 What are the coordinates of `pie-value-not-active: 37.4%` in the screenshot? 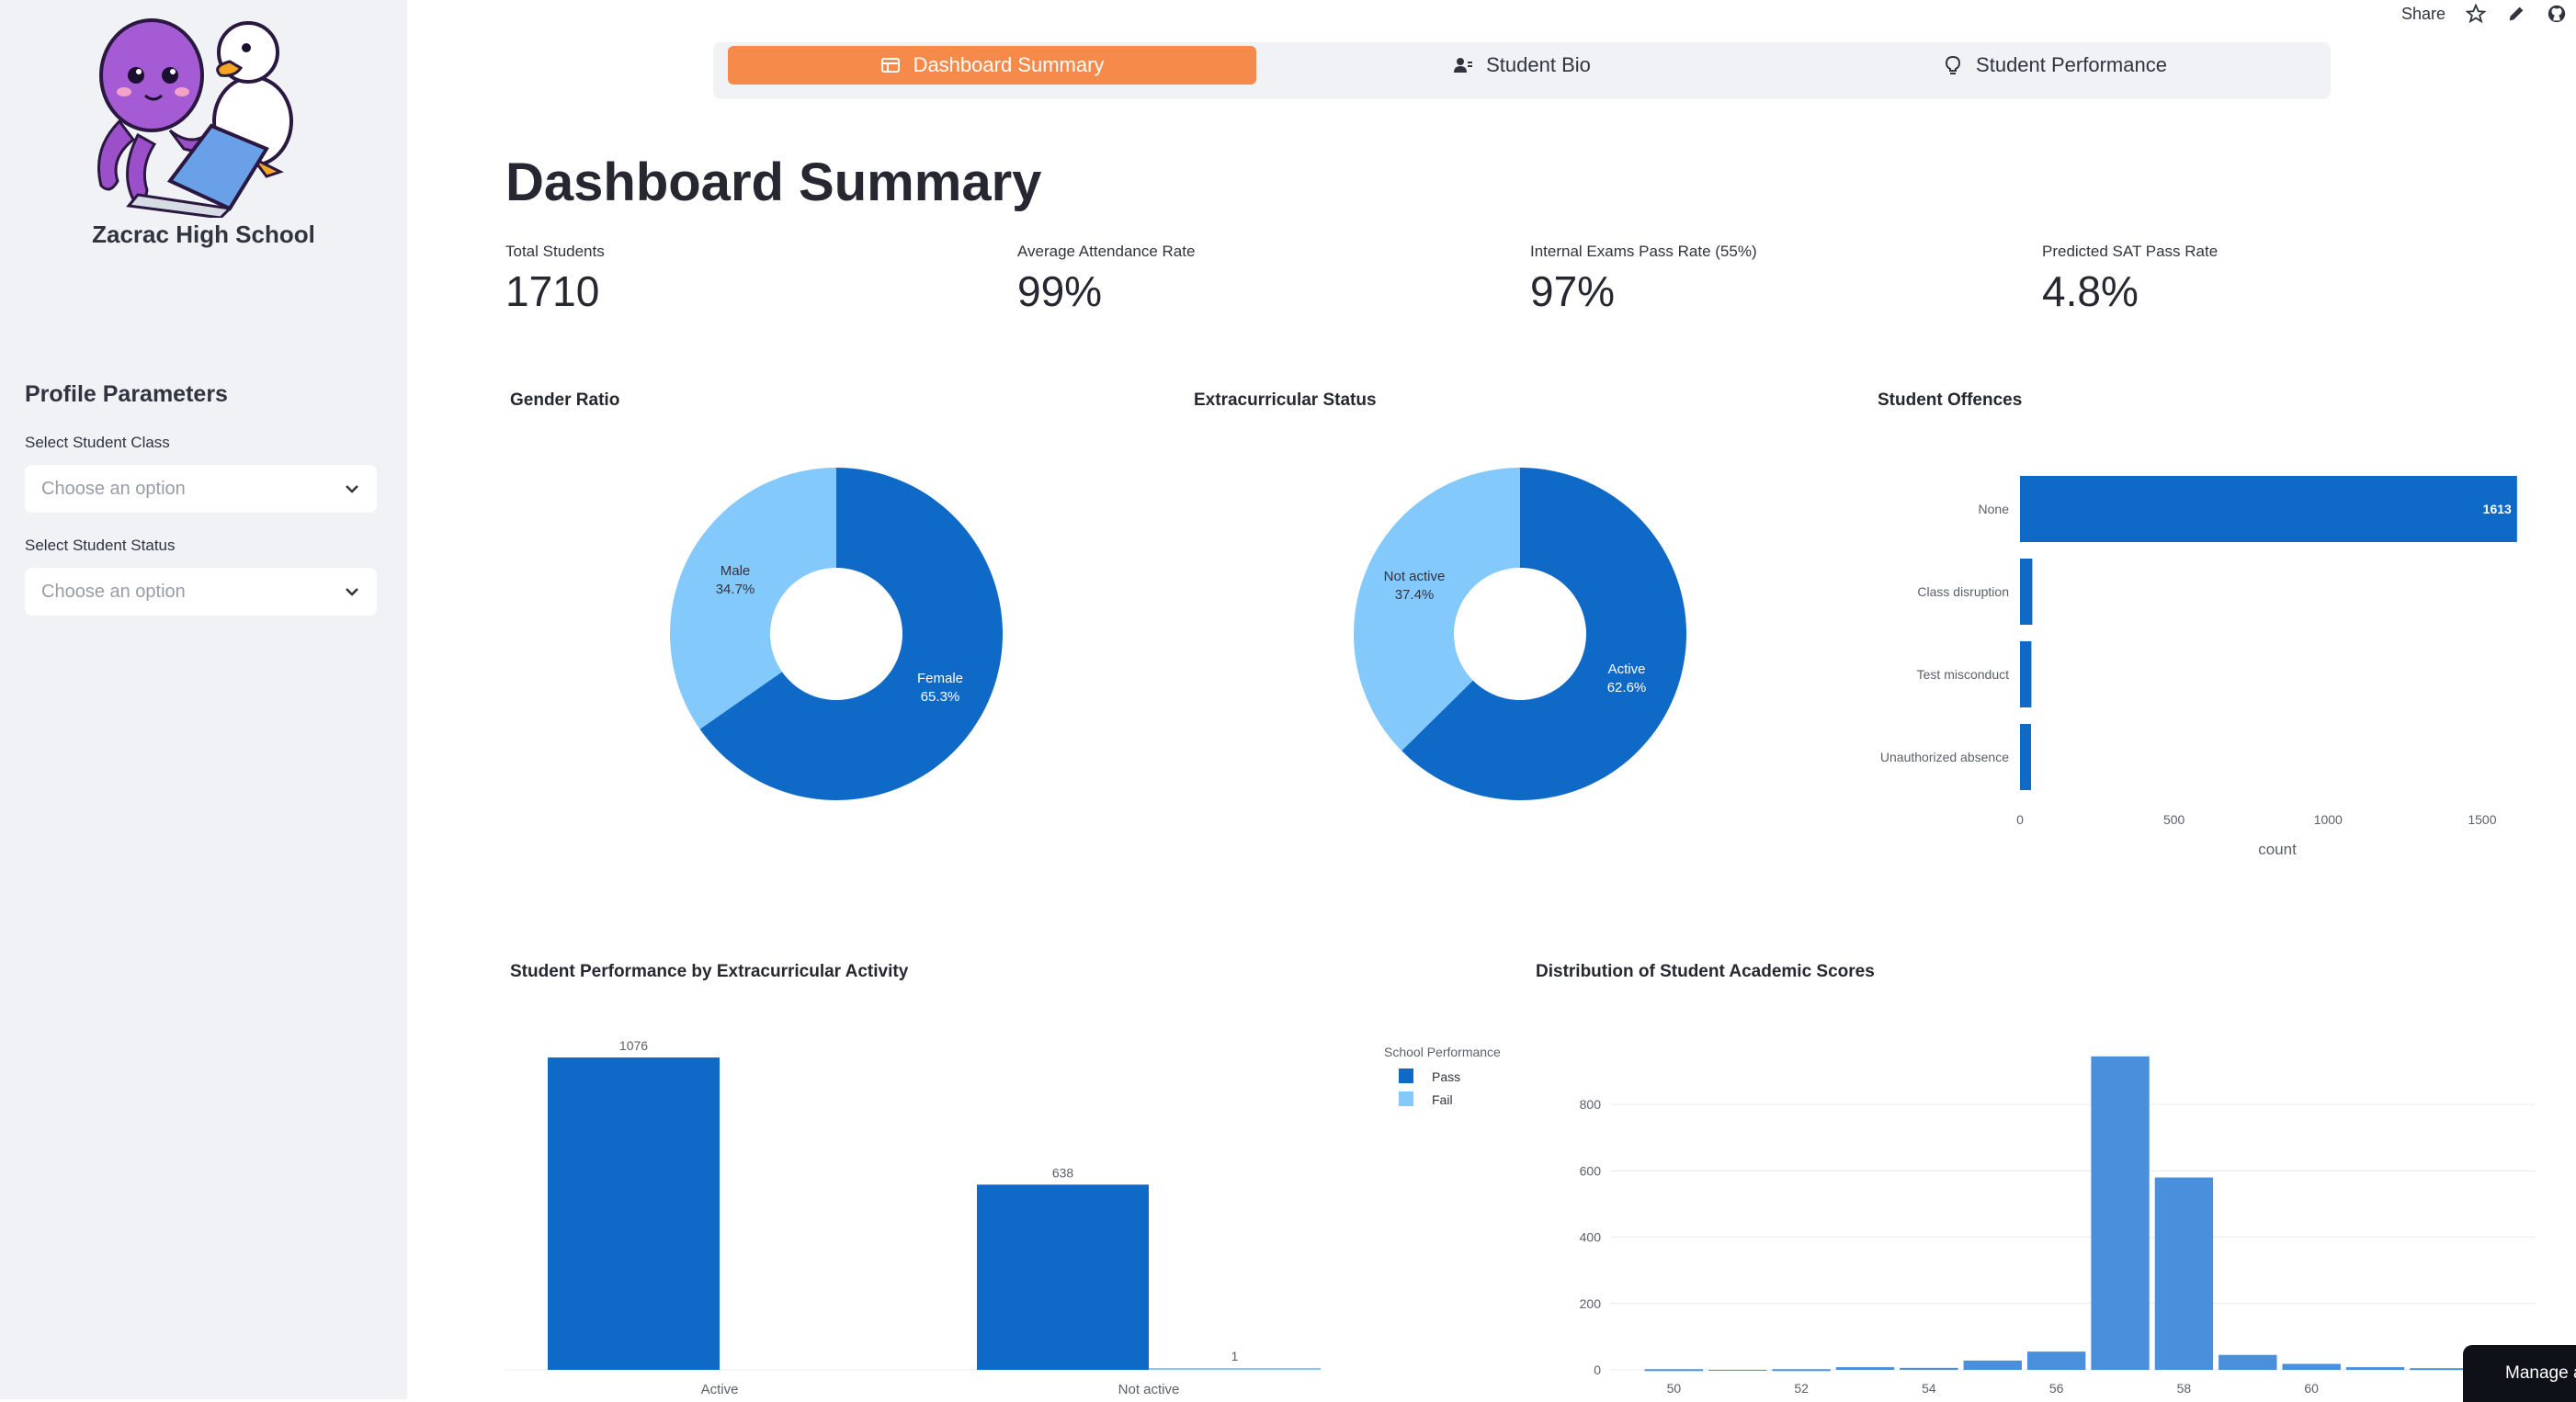 It's located at (1415, 595).